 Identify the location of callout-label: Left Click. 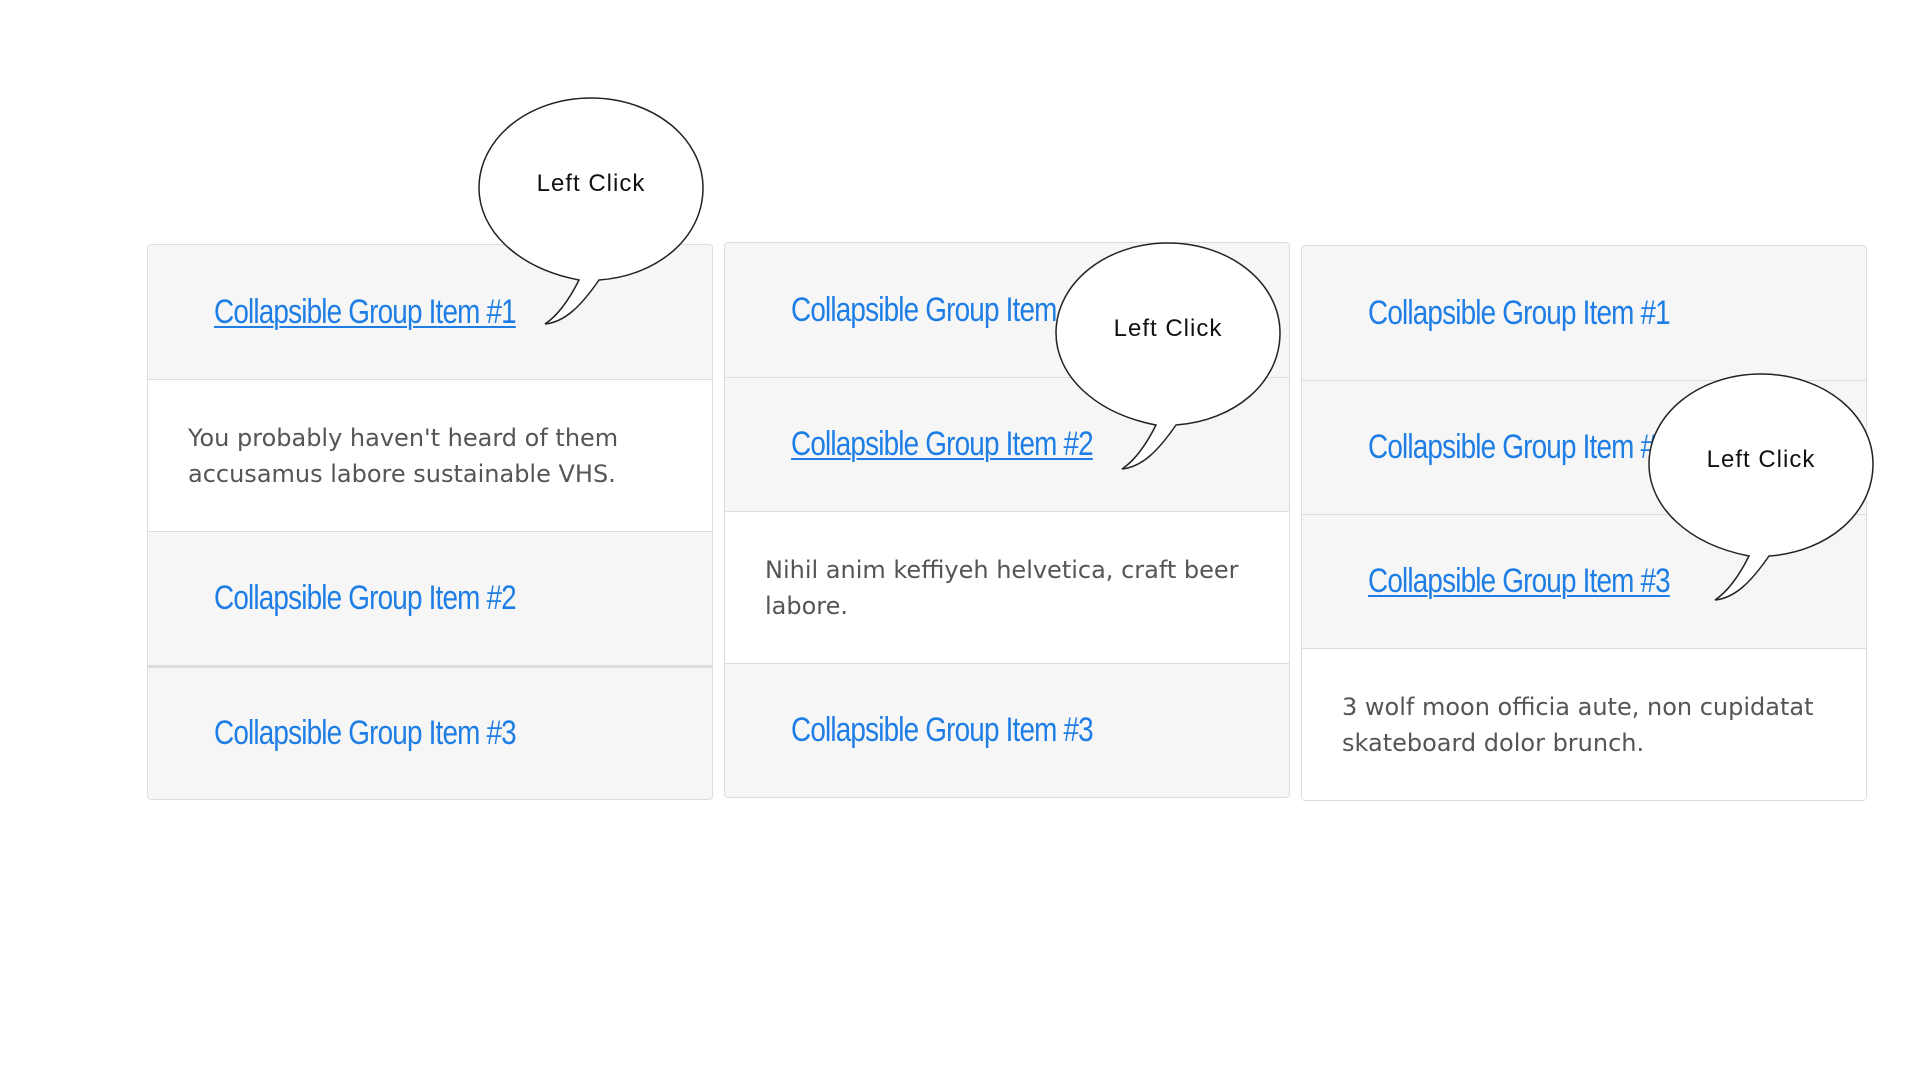
(591, 183).